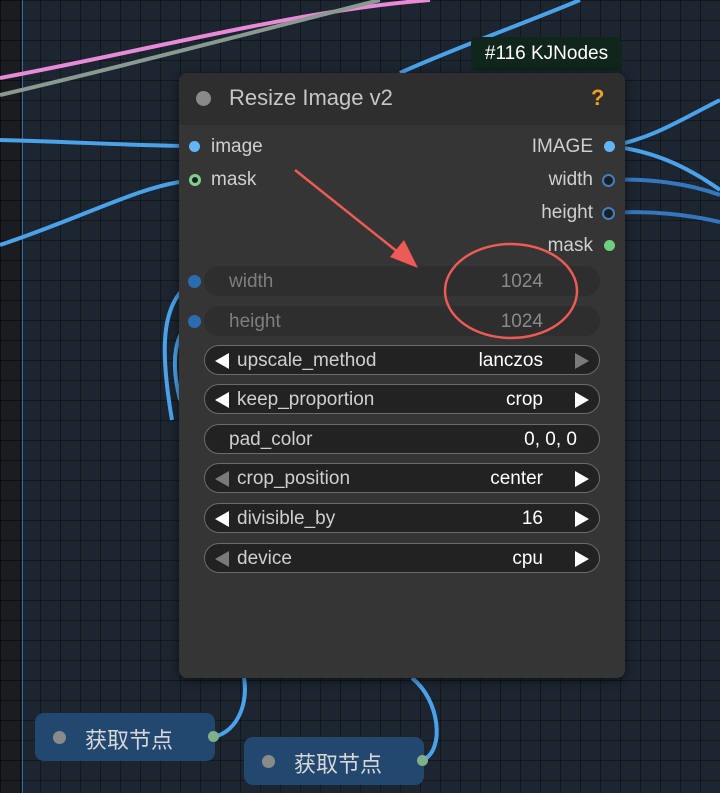 The width and height of the screenshot is (720, 793). Describe the element at coordinates (404, 254) in the screenshot. I see `annotation-arrowhead-icon` at that location.